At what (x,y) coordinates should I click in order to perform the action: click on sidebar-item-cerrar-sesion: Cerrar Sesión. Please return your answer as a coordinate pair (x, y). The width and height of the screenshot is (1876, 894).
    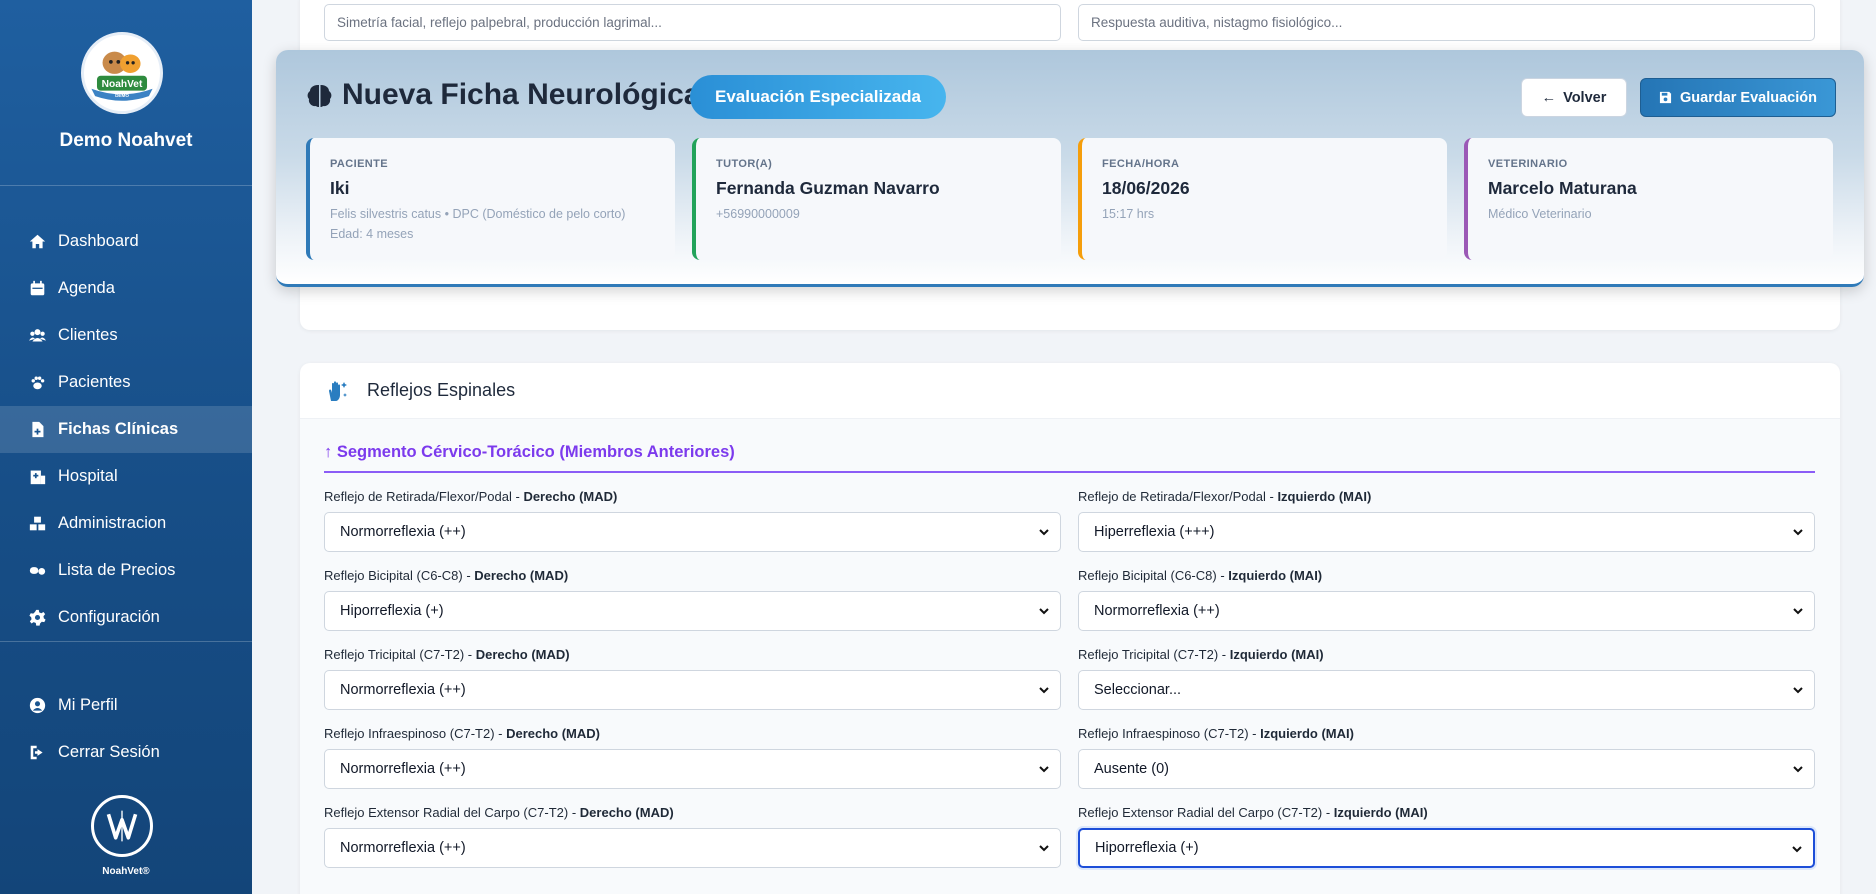
    Looking at the image, I should click on (126, 752).